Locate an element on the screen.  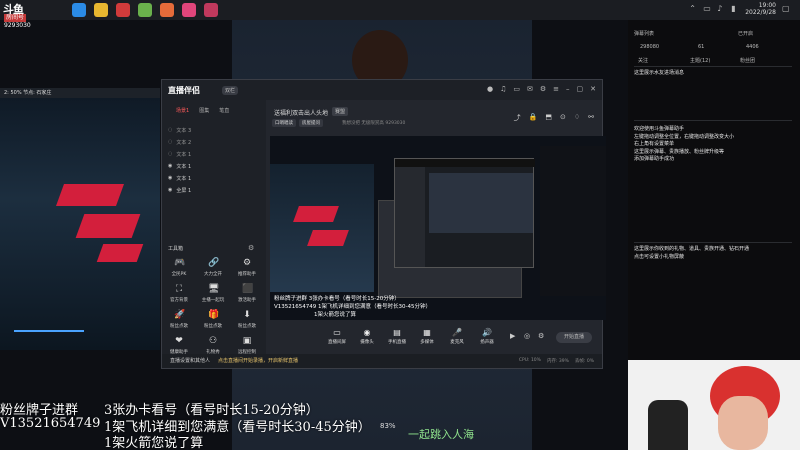
tool-icon: ⚙ is located at coordinates (247, 263).